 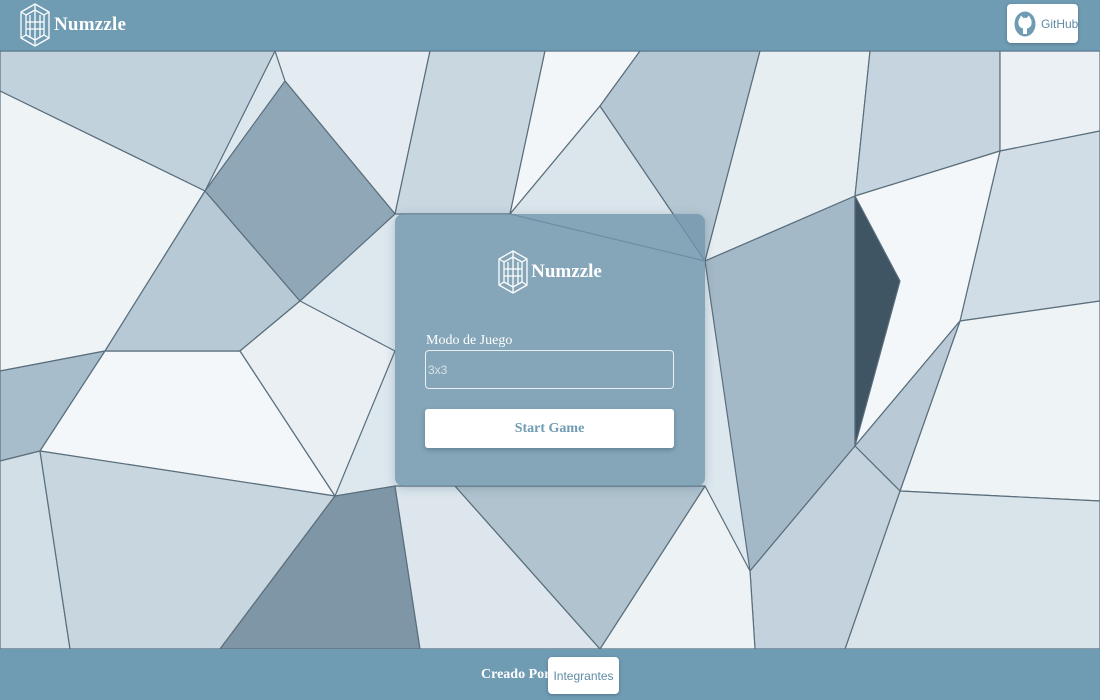 I want to click on github-button: GitHub, so click(x=1042, y=23).